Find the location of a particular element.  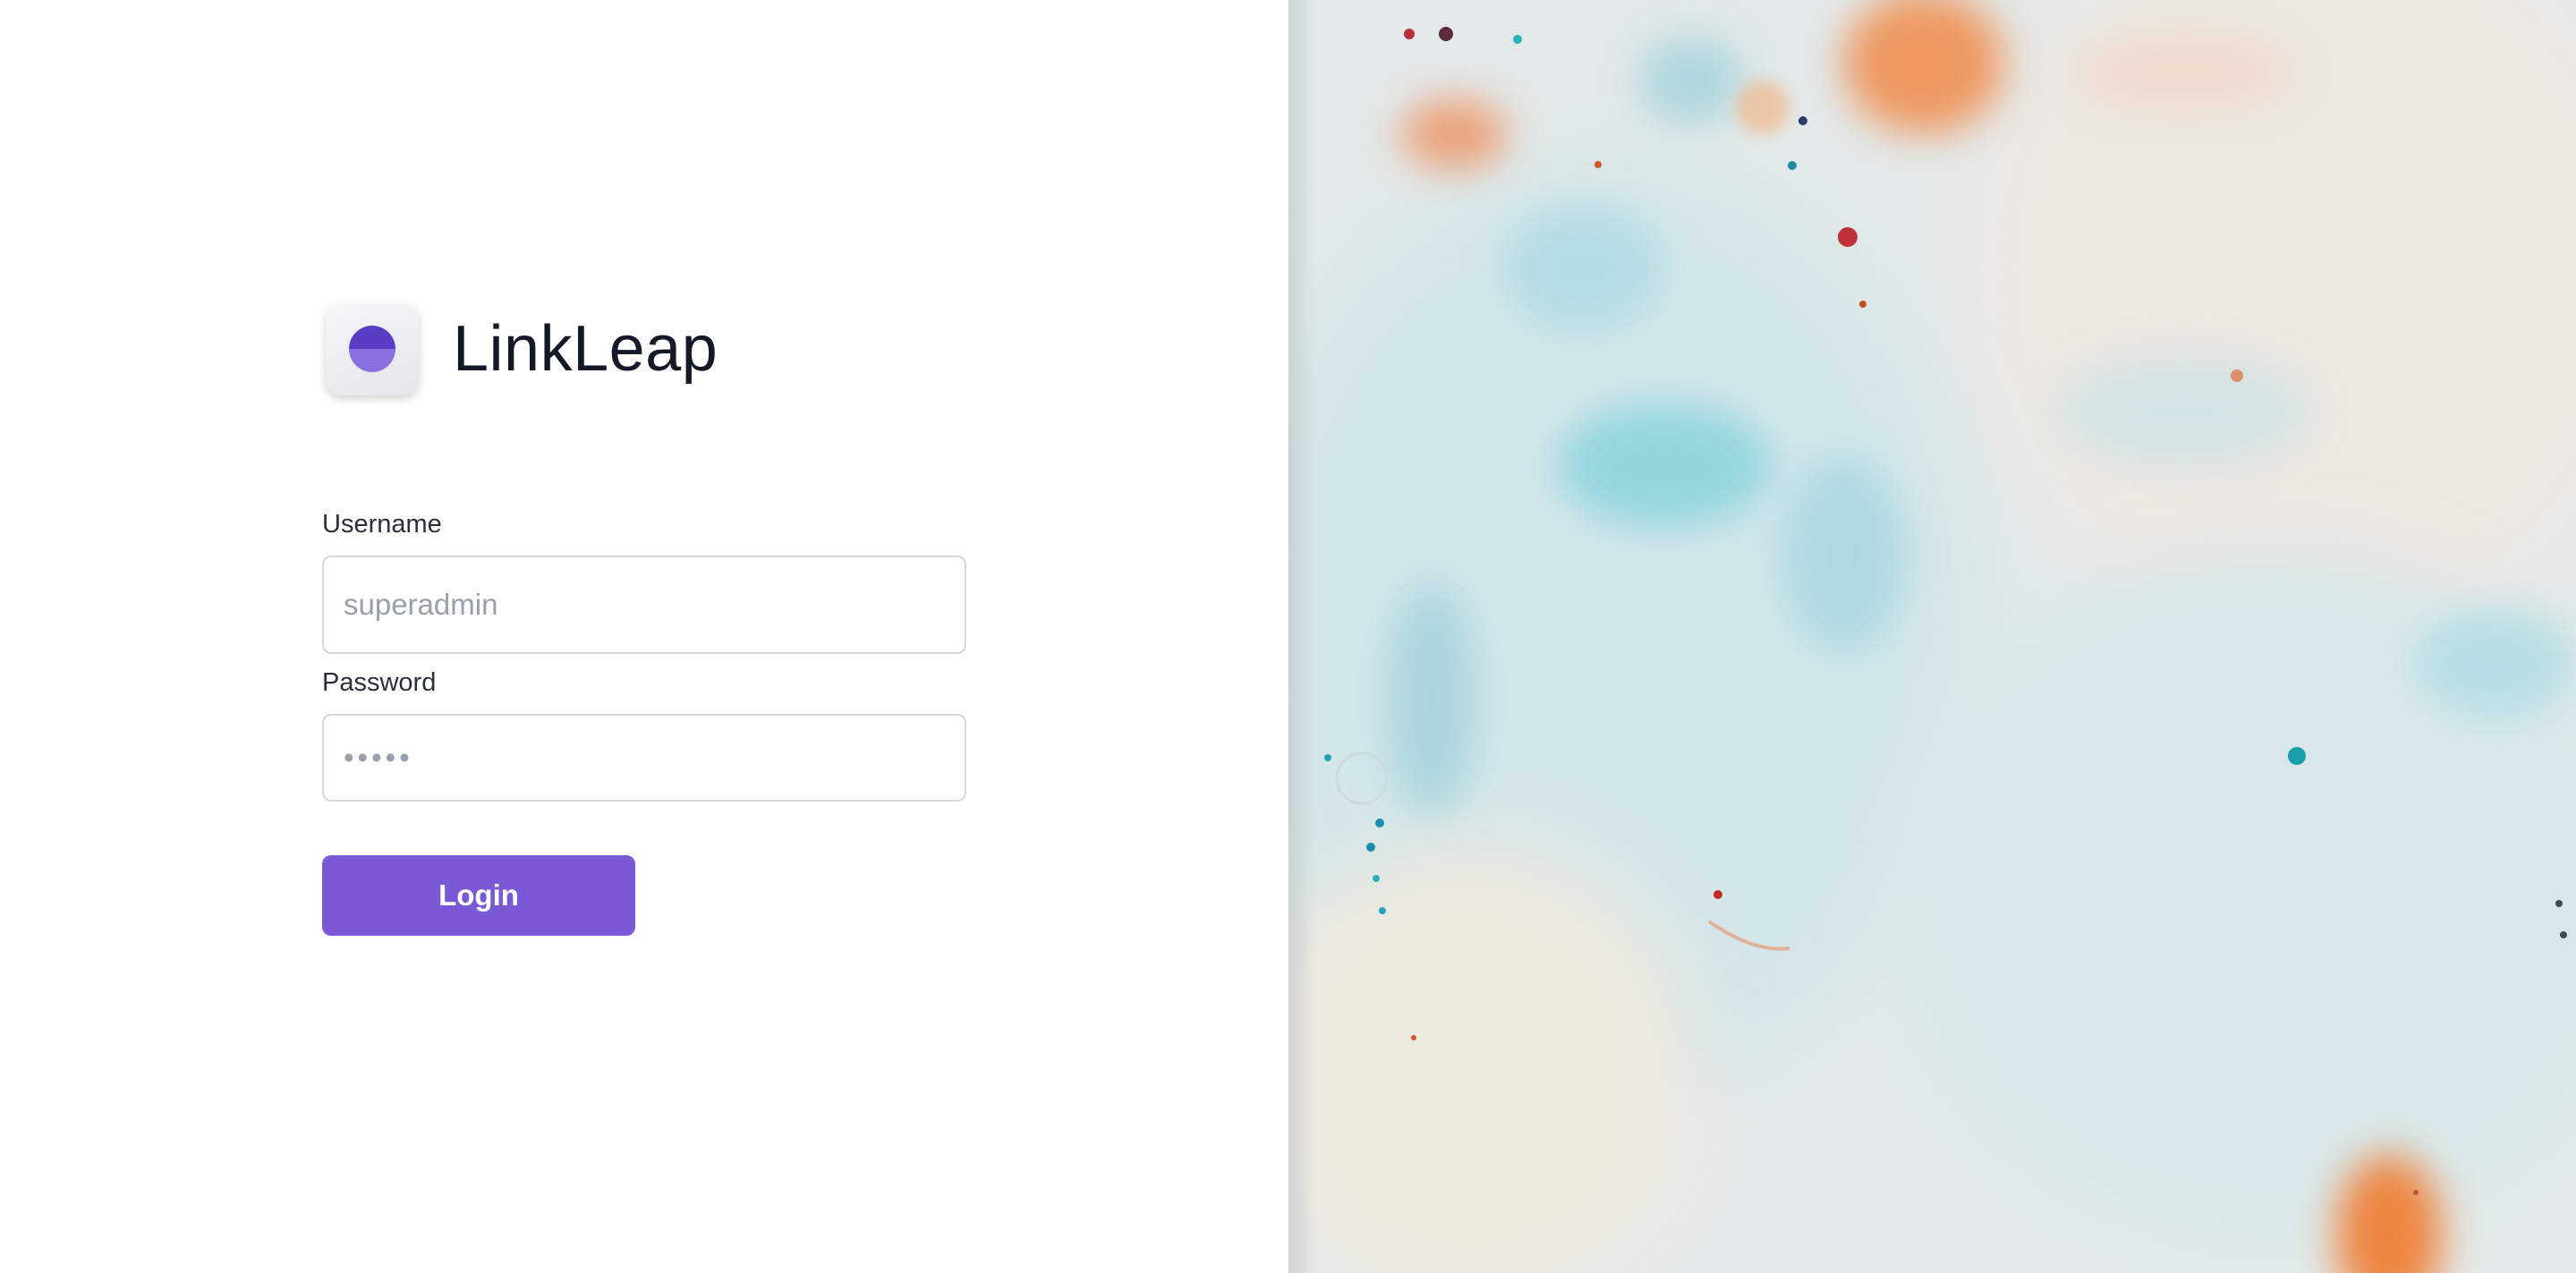

username-input is located at coordinates (644, 605).